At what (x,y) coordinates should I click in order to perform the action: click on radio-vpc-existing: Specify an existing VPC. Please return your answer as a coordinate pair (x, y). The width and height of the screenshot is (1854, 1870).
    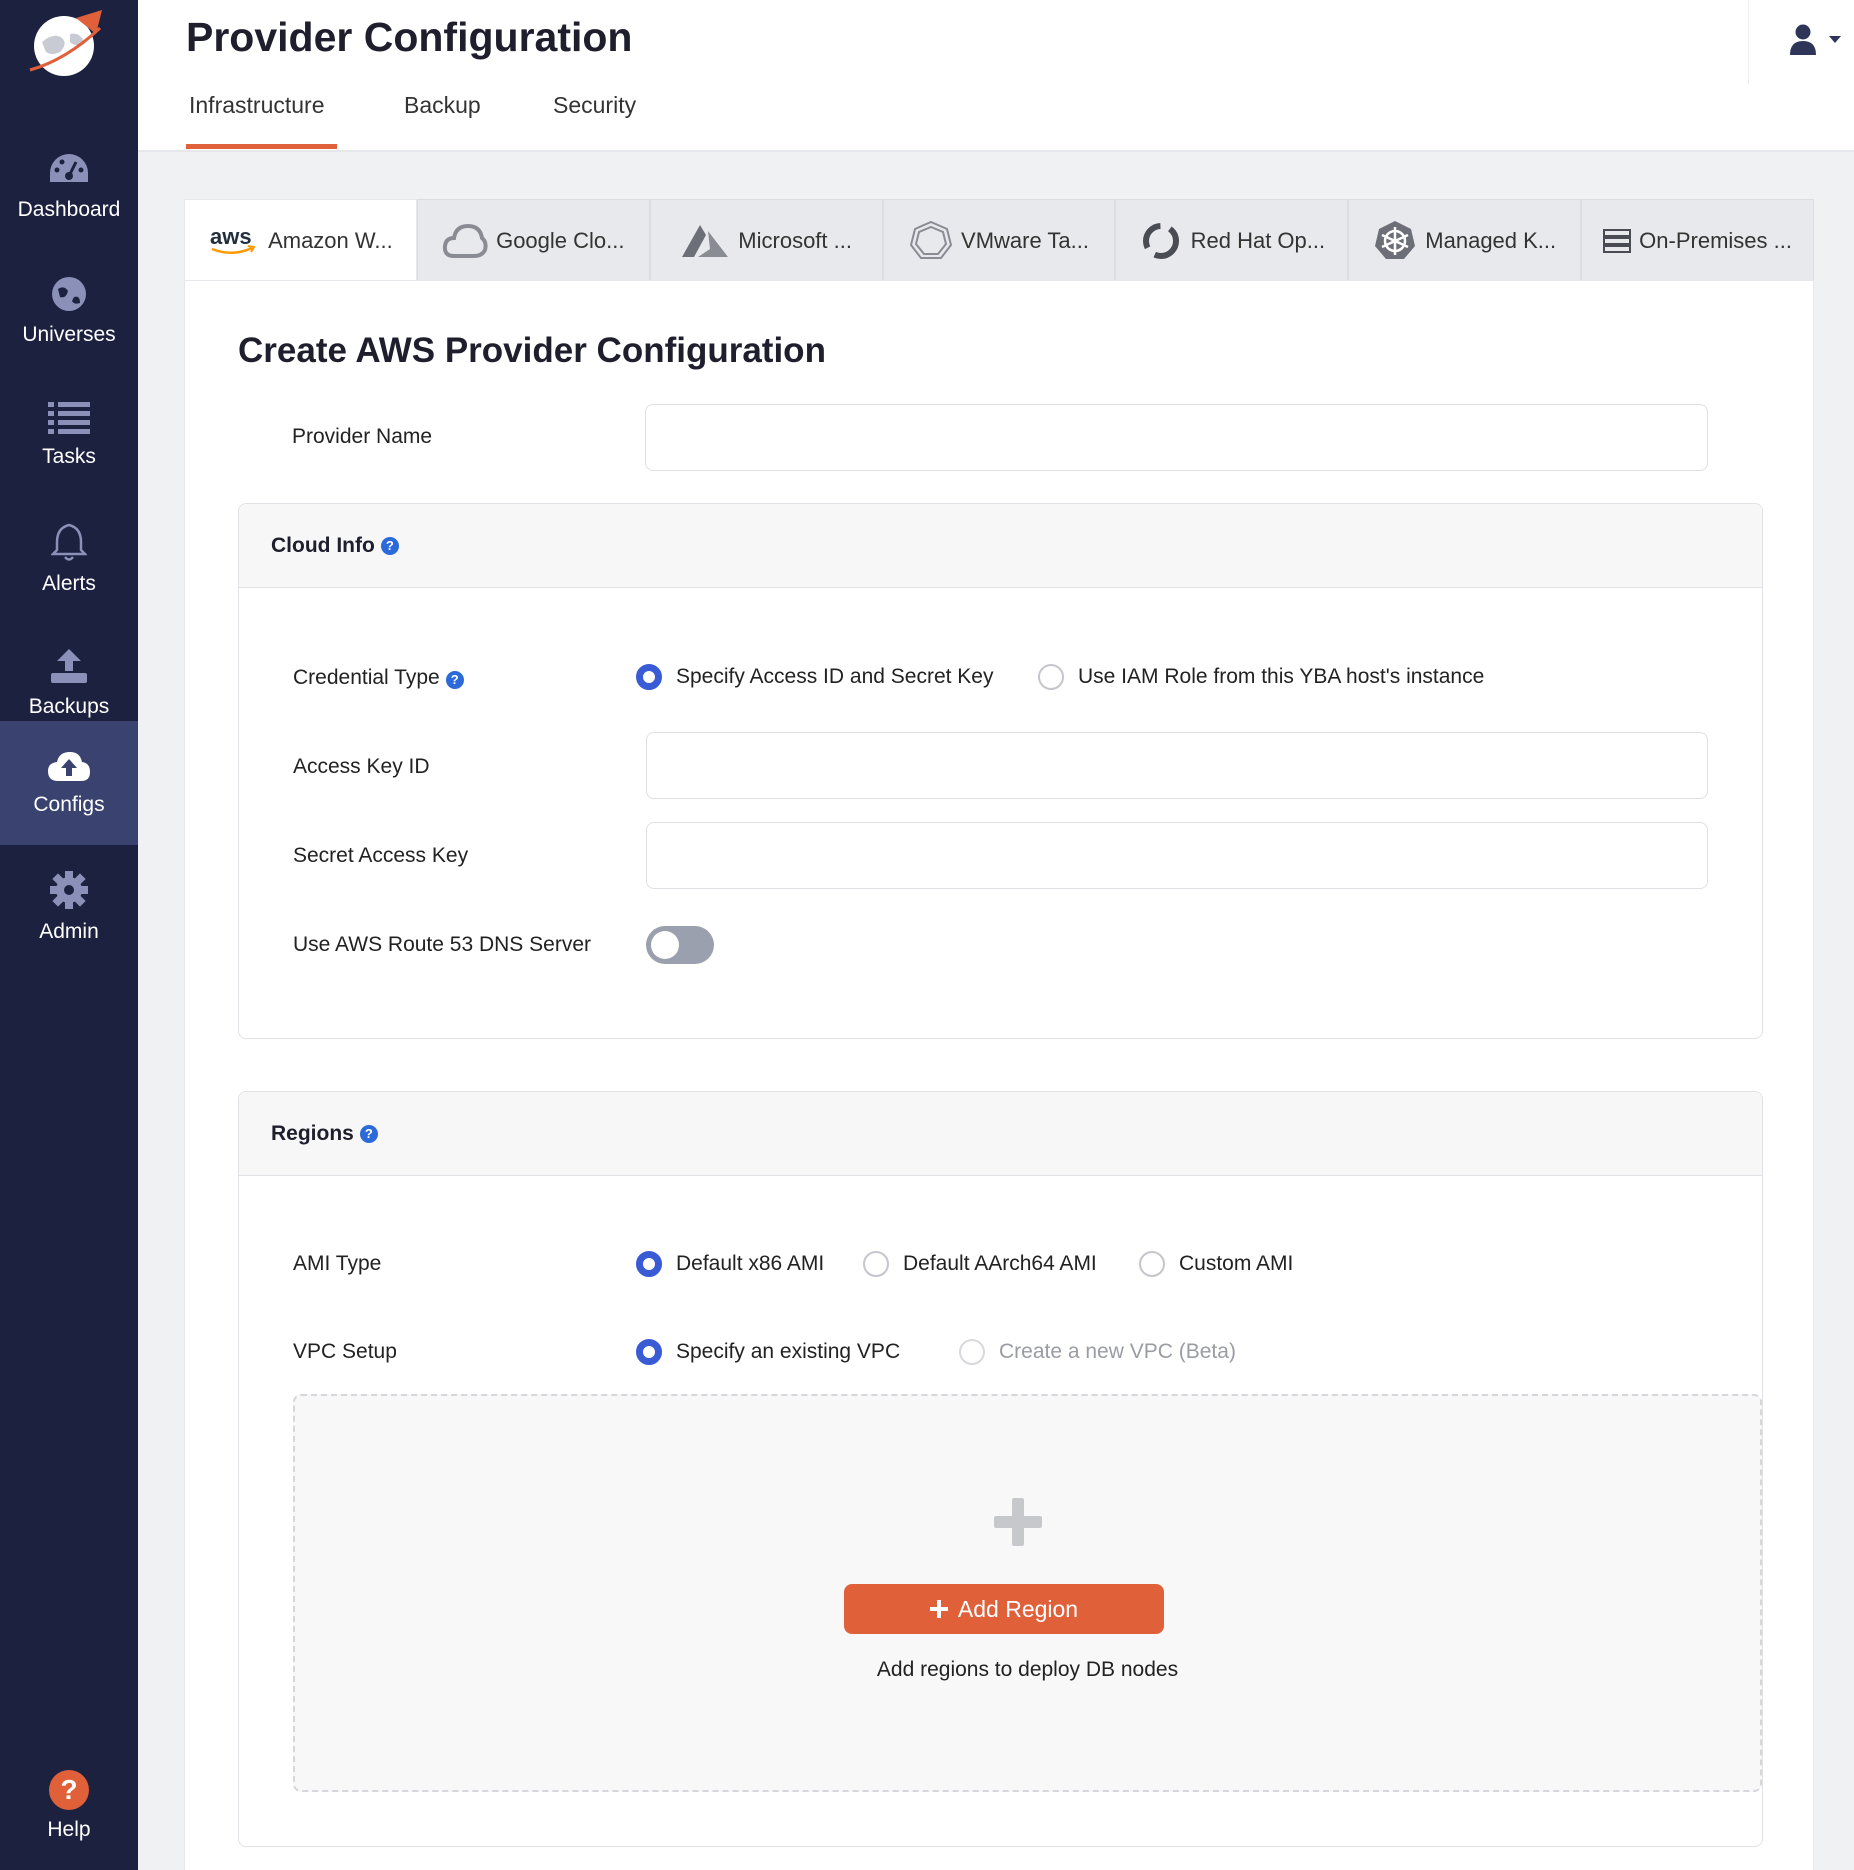
    Looking at the image, I should click on (768, 1352).